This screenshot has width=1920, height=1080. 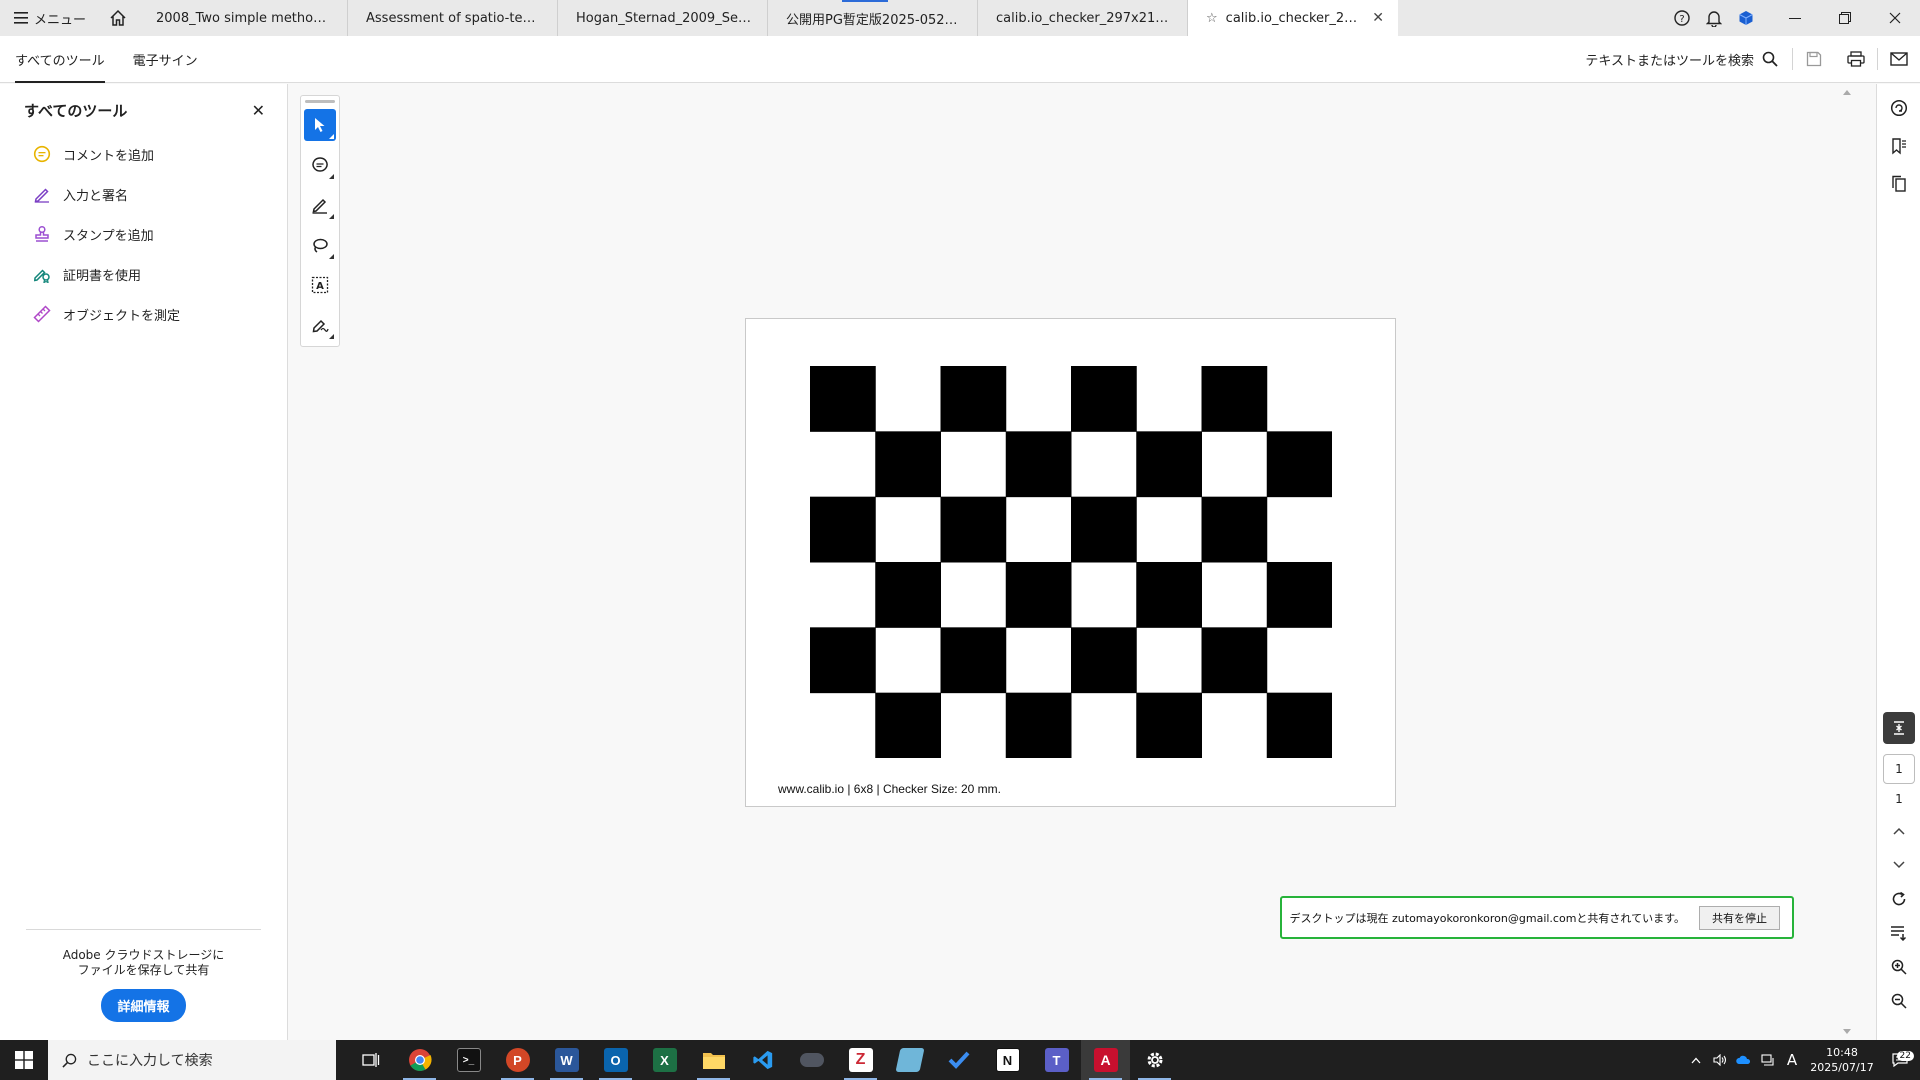 I want to click on cloud-promo: Adobe クラウドストレージに ファイルを保存して共有 詳細情報, so click(x=143, y=975).